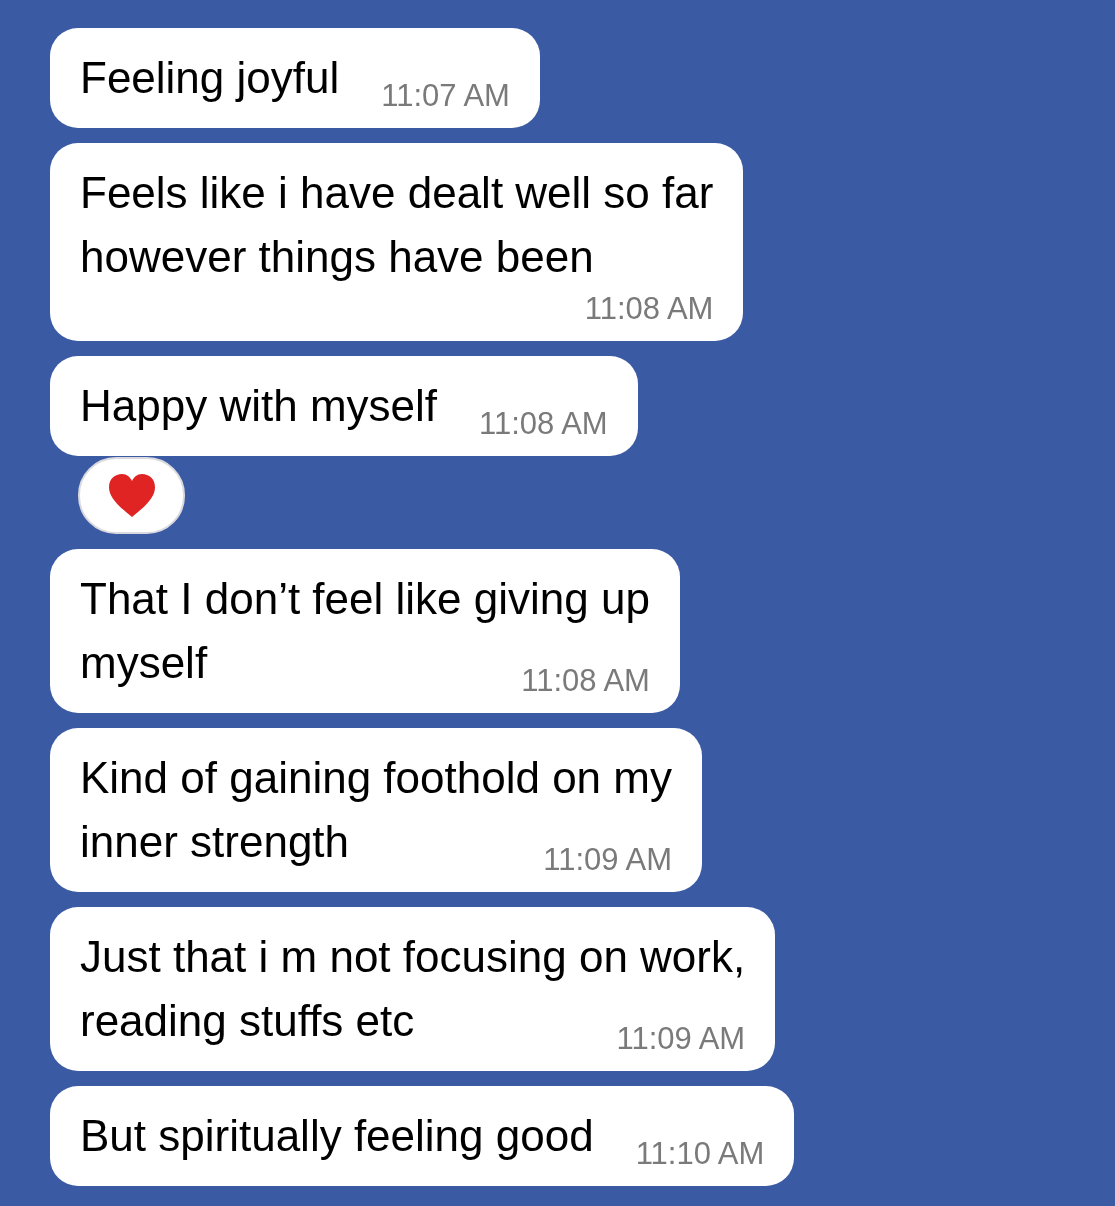 The image size is (1115, 1206). I want to click on message-bubble: Kind of gaining foothold on my inner strength 11:09 AM, so click(376, 810).